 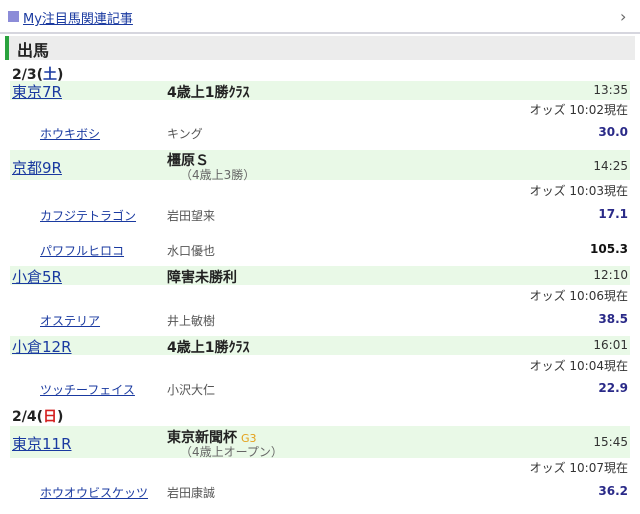 I want to click on jockey-name: 岩田康誠, so click(x=191, y=493).